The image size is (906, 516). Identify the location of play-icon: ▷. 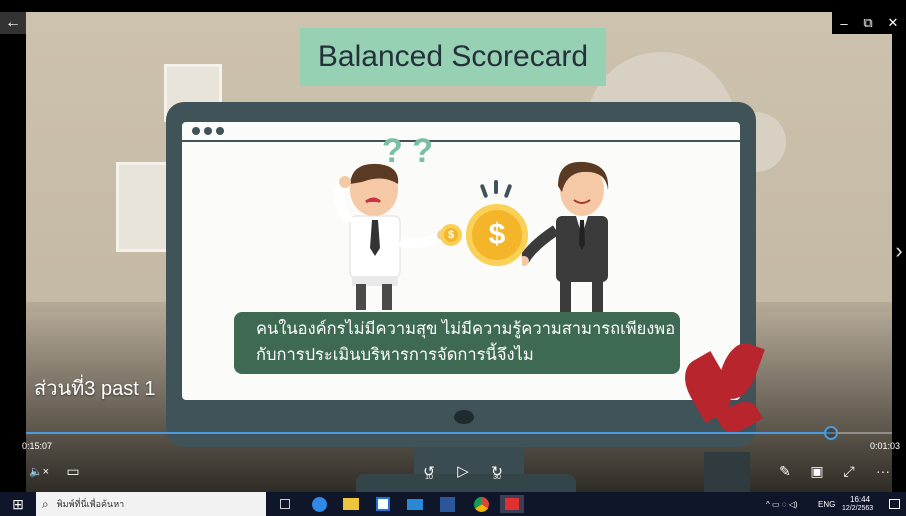
(463, 471).